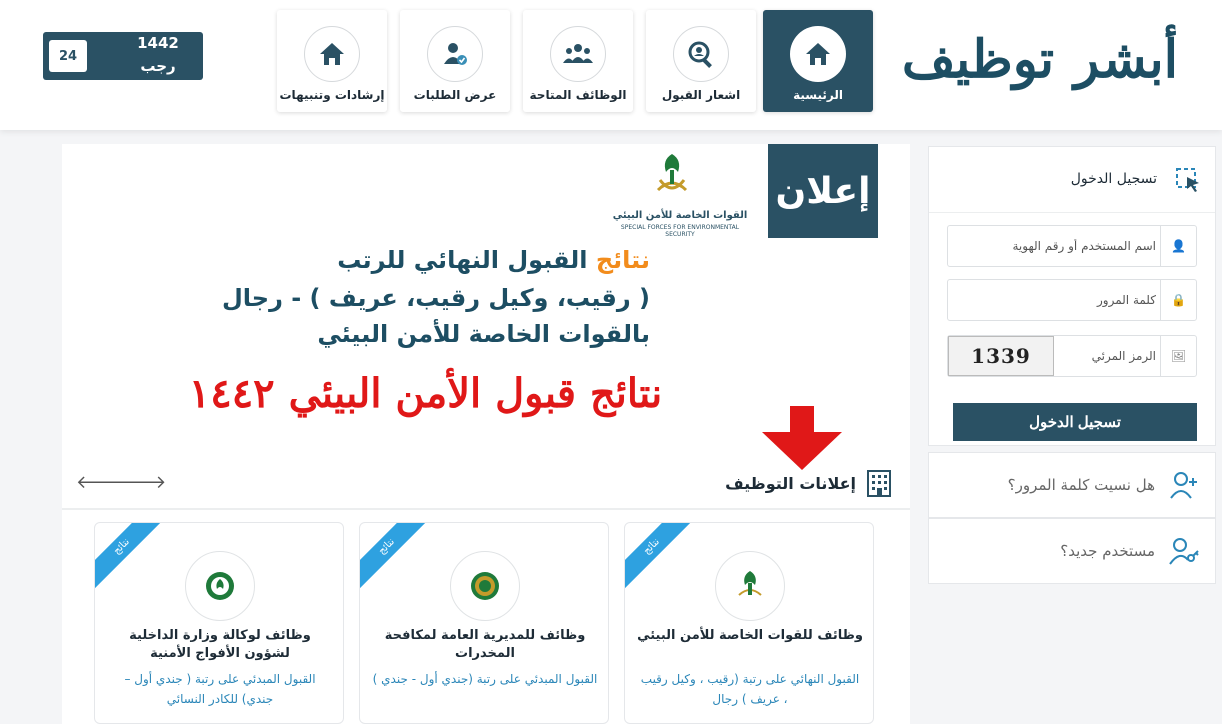 This screenshot has width=1222, height=724. Describe the element at coordinates (1127, 59) in the screenshot. I see `logo-word-absher: أبشر` at that location.